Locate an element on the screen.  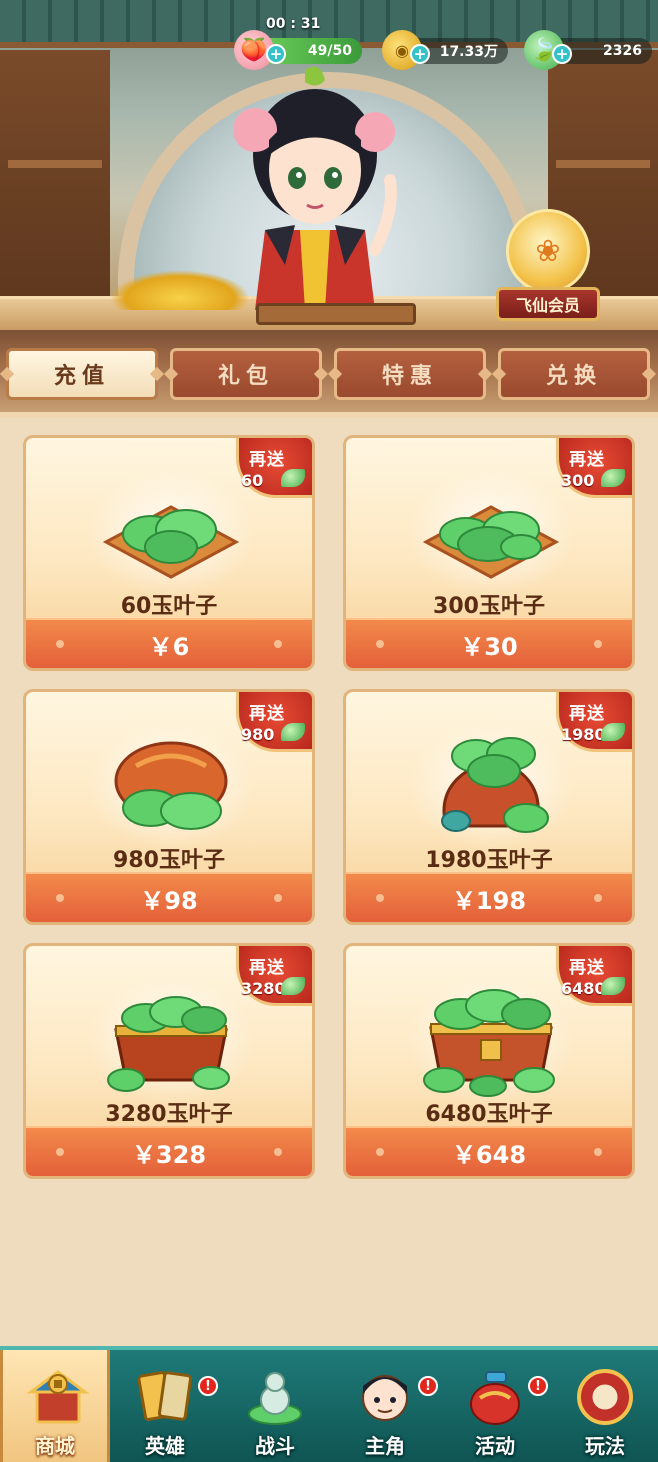
product-name: 3280玉叶子 is located at coordinates (169, 1114).